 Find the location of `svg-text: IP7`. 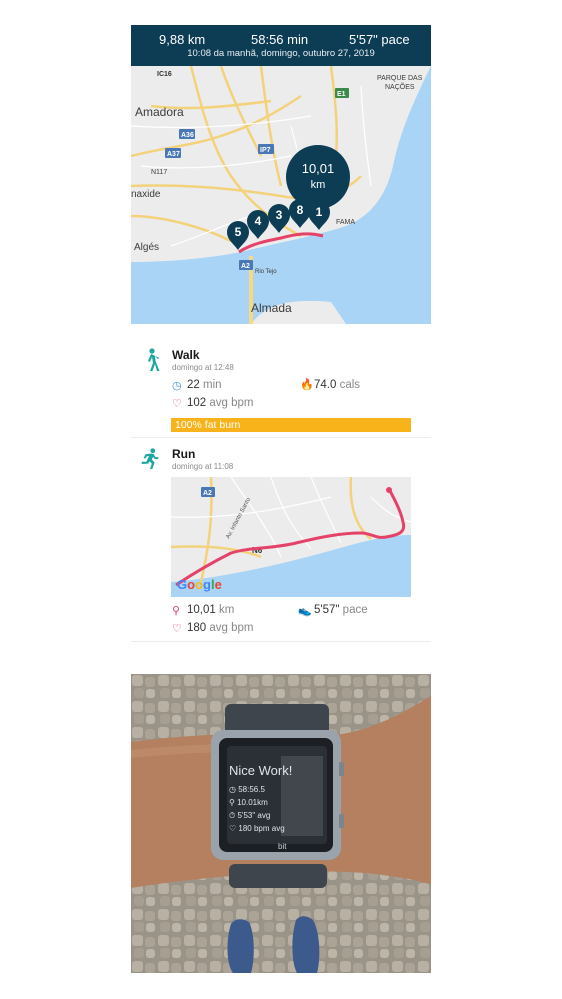

svg-text: IP7 is located at coordinates (265, 150).